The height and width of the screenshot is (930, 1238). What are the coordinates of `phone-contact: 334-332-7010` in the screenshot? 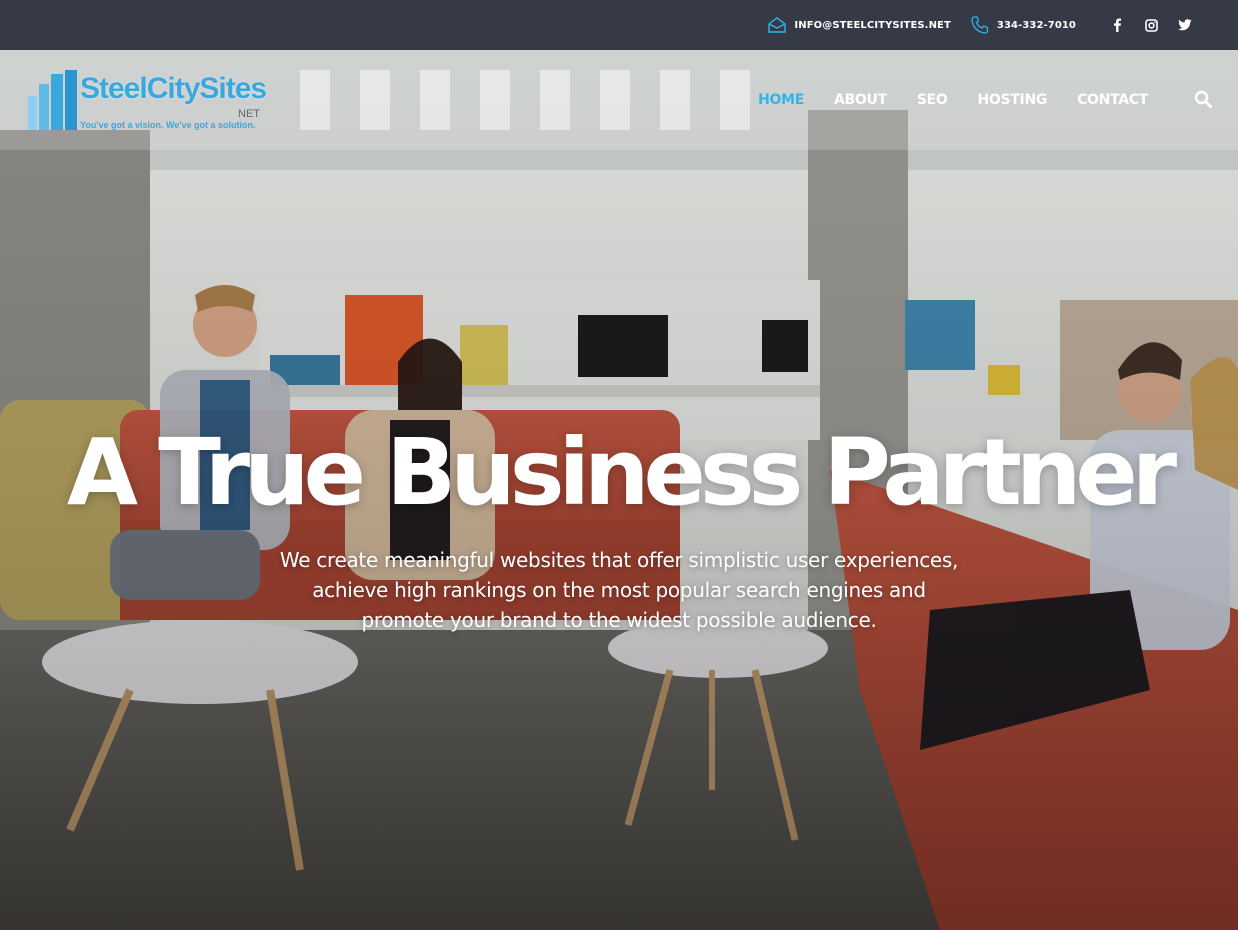 It's located at (1023, 25).